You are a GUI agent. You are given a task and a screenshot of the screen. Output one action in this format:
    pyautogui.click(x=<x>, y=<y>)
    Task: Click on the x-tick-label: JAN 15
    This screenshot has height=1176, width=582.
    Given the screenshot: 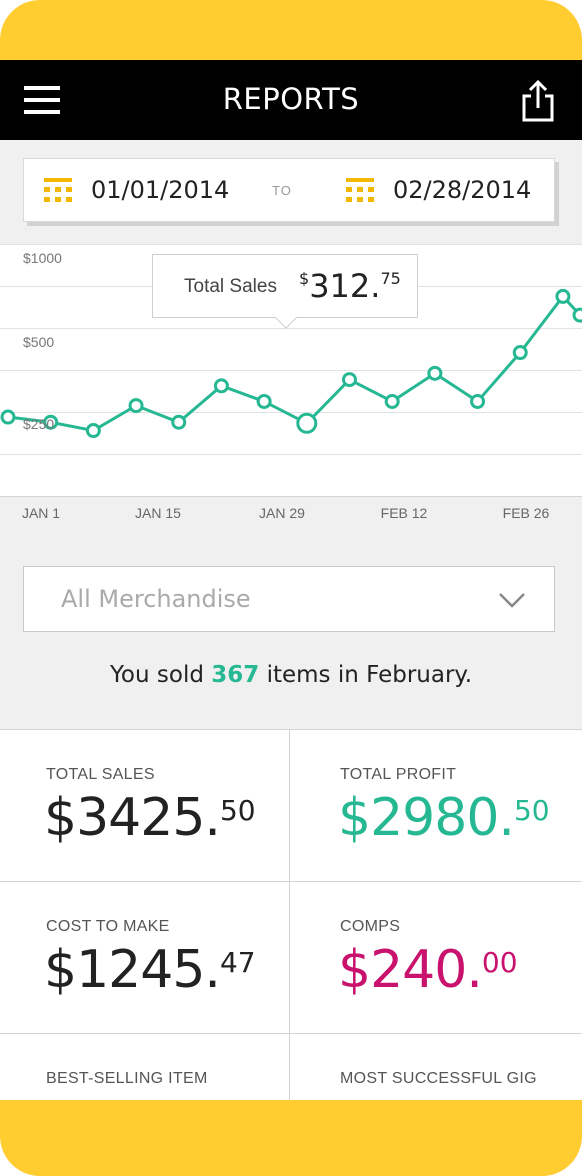 What is the action you would take?
    pyautogui.click(x=158, y=513)
    